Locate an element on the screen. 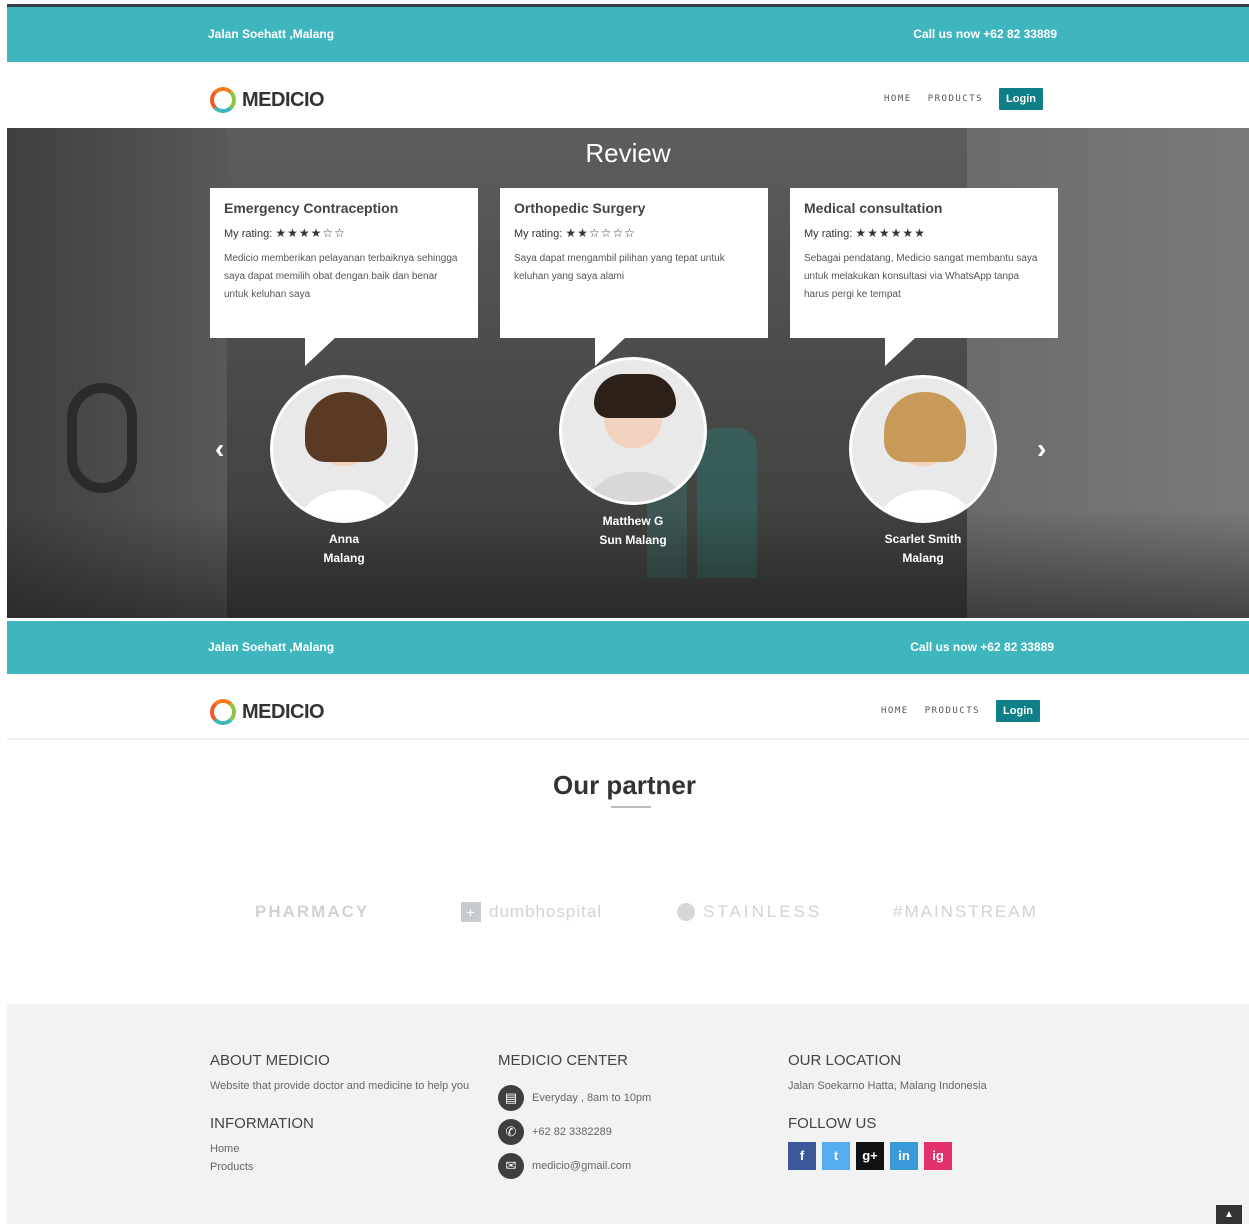 This screenshot has height=1224, width=1249. partner-logo-dumbhospital: + dumbhospital is located at coordinates (531, 912).